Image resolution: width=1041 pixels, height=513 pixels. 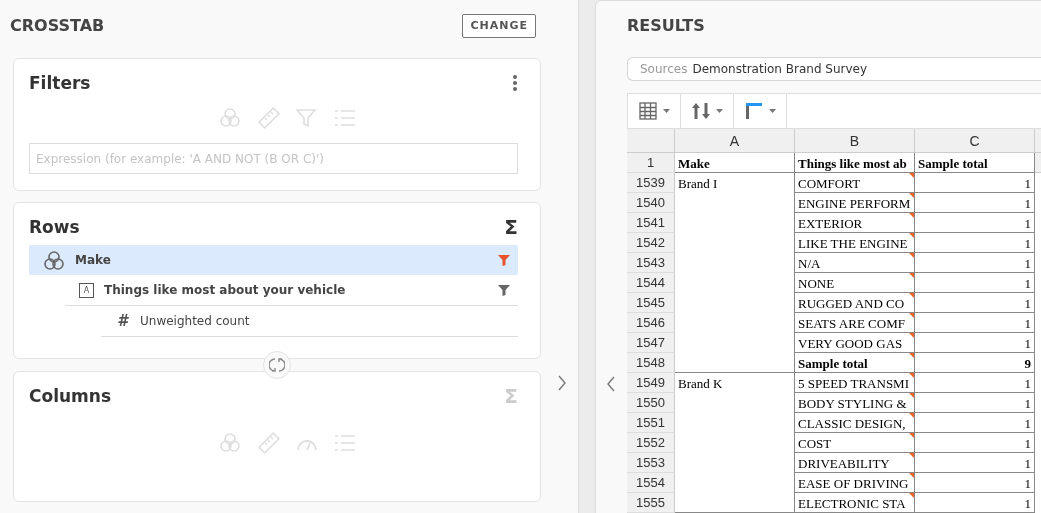 I want to click on table-cell: COST, so click(x=815, y=443).